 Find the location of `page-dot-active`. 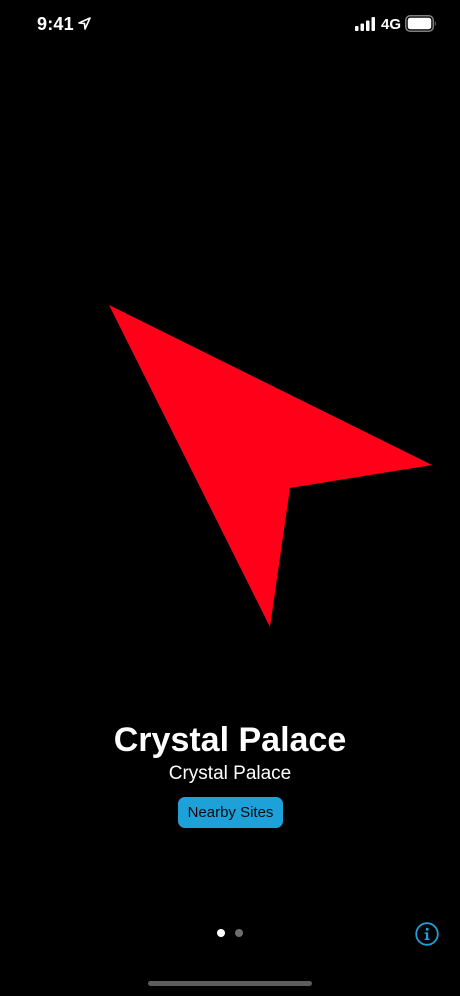

page-dot-active is located at coordinates (221, 933).